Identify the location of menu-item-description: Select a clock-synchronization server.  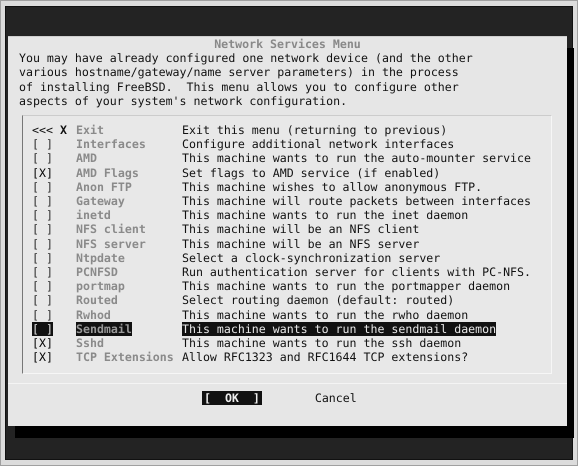
(311, 258).